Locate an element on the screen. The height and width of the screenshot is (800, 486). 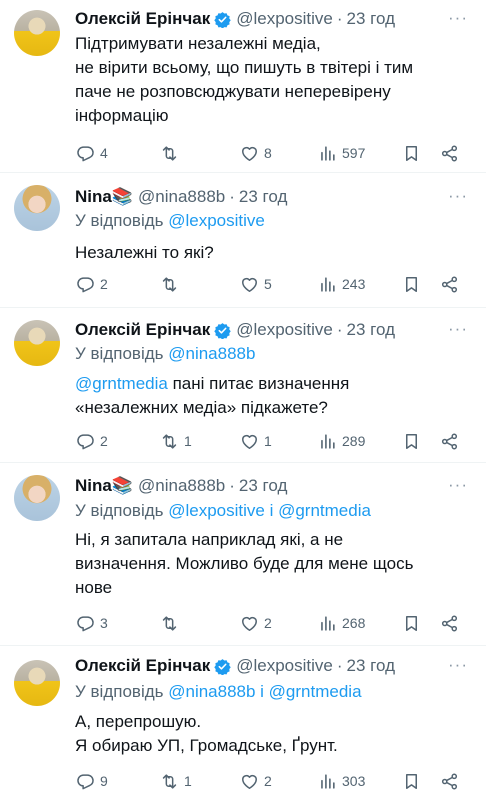
views-button: 289 is located at coordinates (341, 441).